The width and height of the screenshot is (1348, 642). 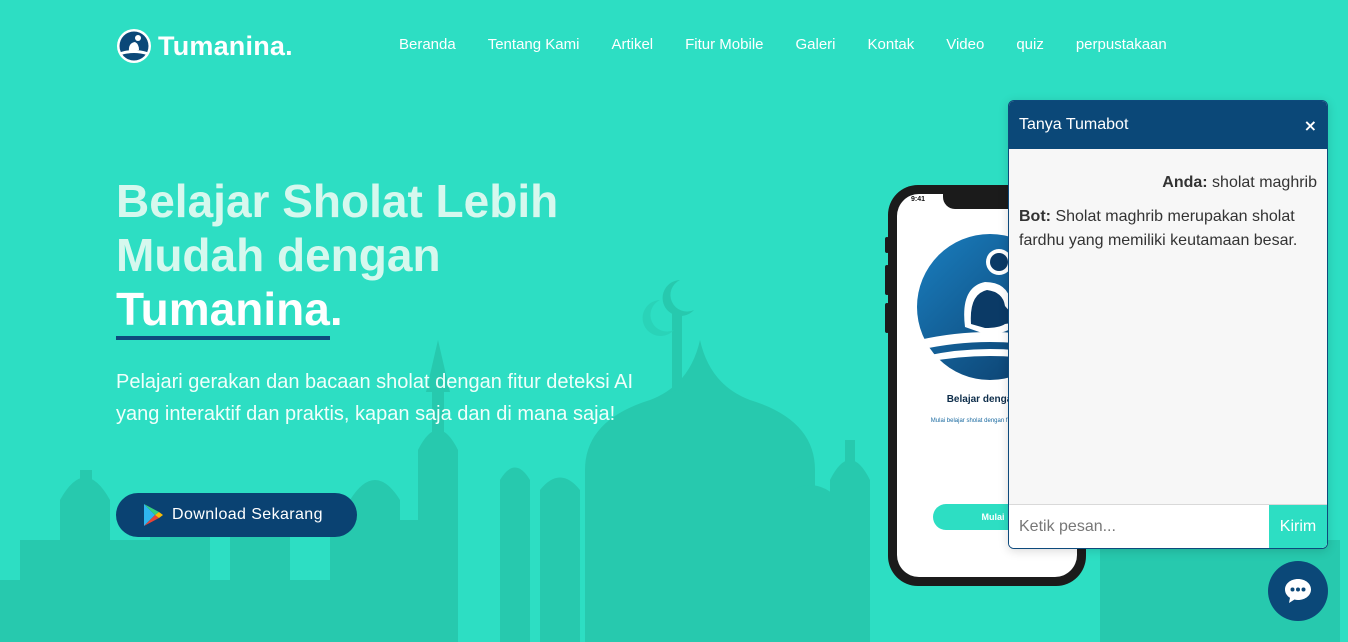 What do you see at coordinates (1121, 44) in the screenshot?
I see `nav-item-perpustakaan: perpustakaan` at bounding box center [1121, 44].